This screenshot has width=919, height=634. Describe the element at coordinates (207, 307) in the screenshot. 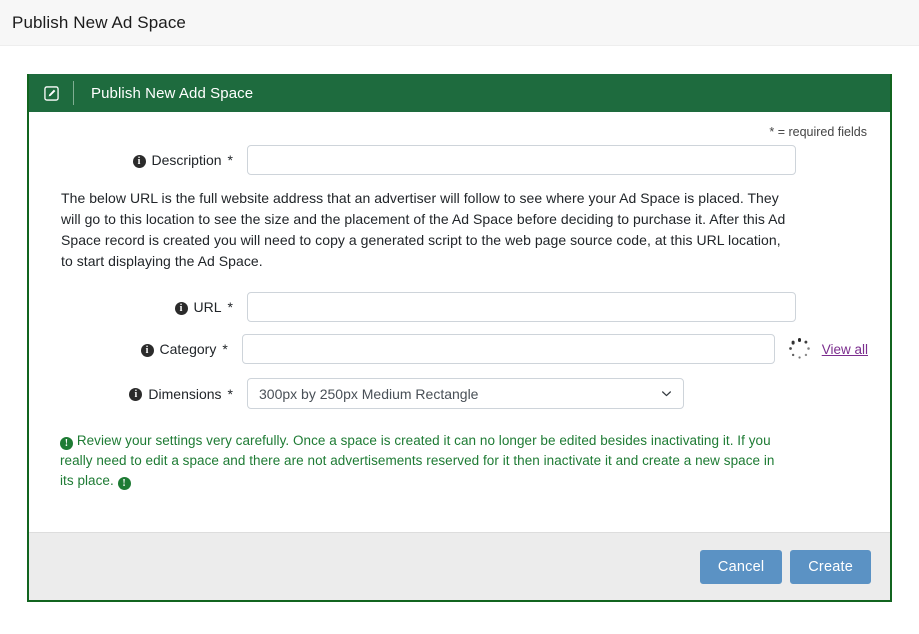

I see `url-label-text: URL` at that location.